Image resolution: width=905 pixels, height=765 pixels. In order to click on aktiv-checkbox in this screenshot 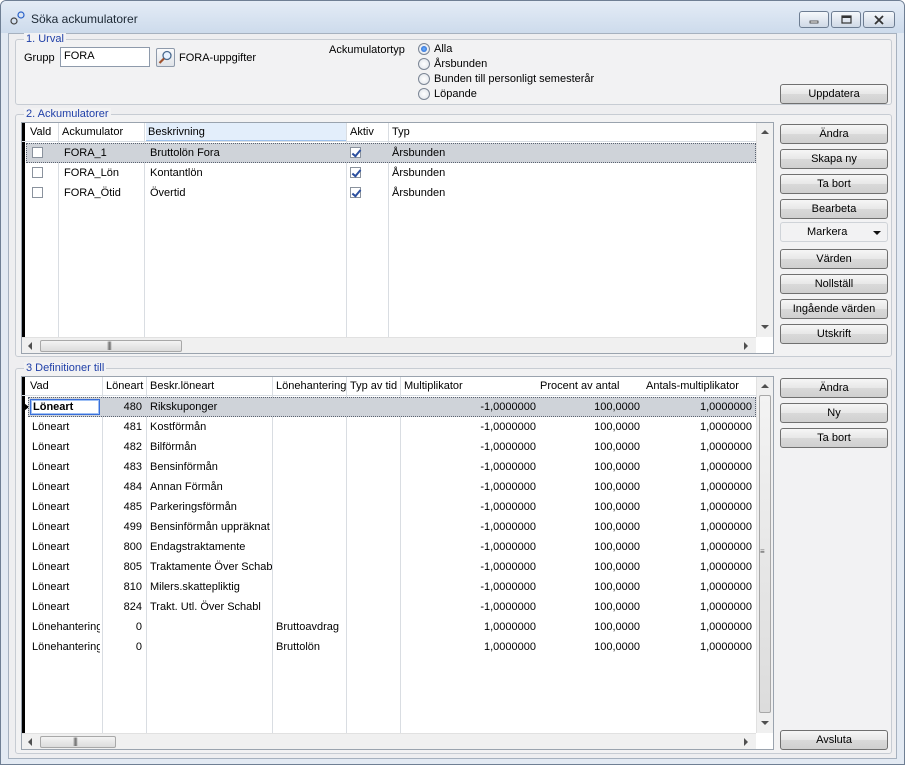, I will do `click(355, 172)`.